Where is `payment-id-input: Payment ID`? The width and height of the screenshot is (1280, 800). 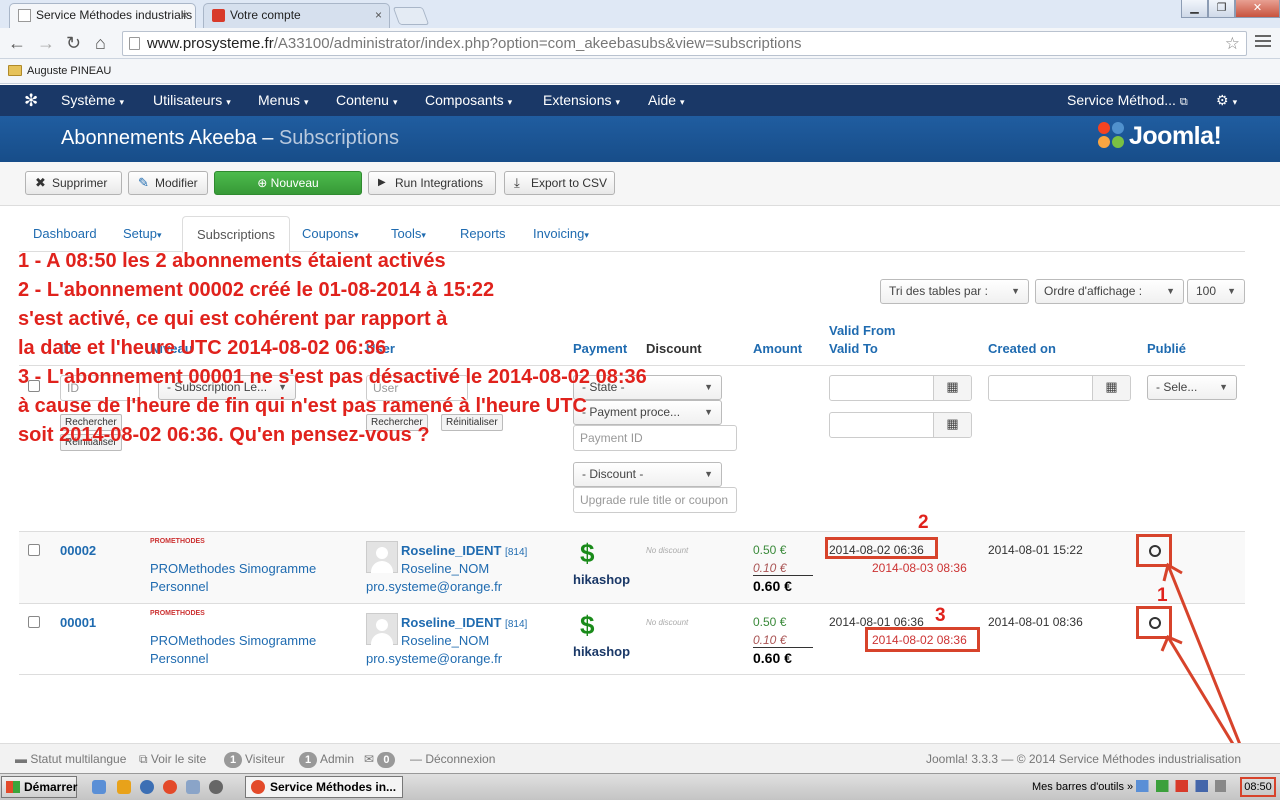
payment-id-input: Payment ID is located at coordinates (655, 438).